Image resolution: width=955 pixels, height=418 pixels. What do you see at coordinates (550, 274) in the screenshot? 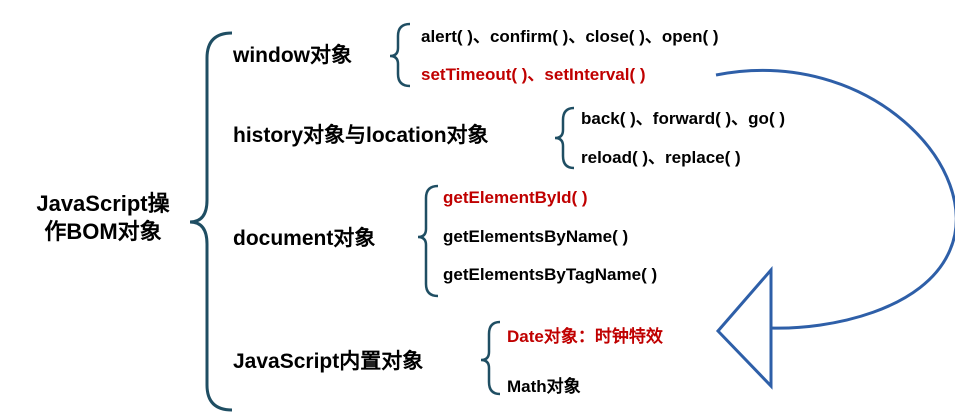
I see `document-method-bytagname: getElementsByTagName( )` at bounding box center [550, 274].